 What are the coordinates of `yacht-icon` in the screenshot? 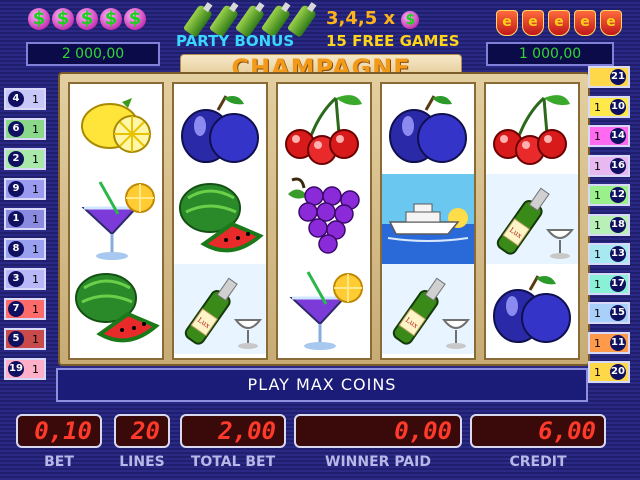 It's located at (428, 219).